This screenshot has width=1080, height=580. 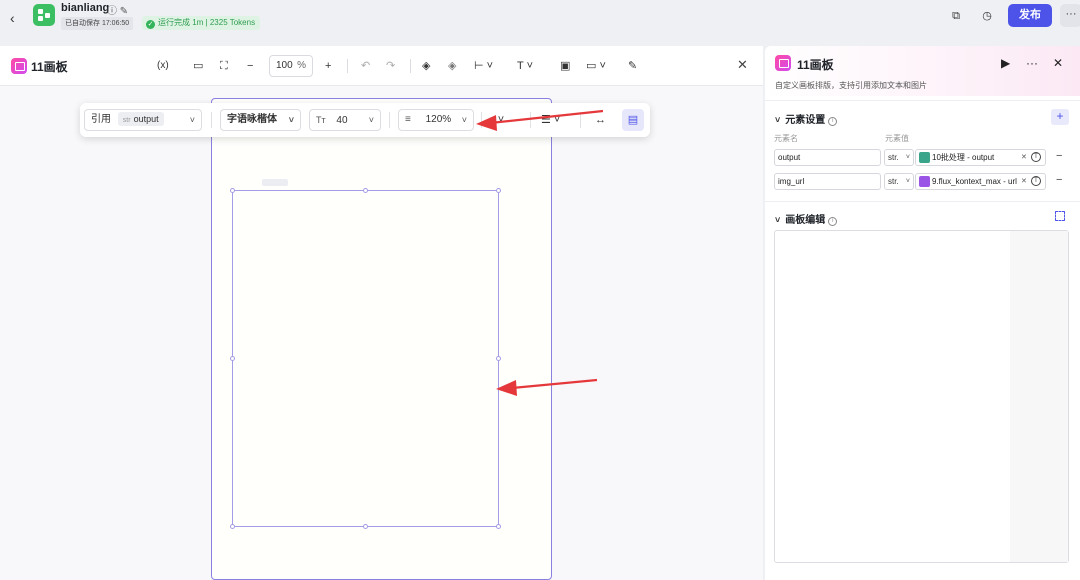 I want to click on font-size-icon: Tт, so click(x=321, y=120).